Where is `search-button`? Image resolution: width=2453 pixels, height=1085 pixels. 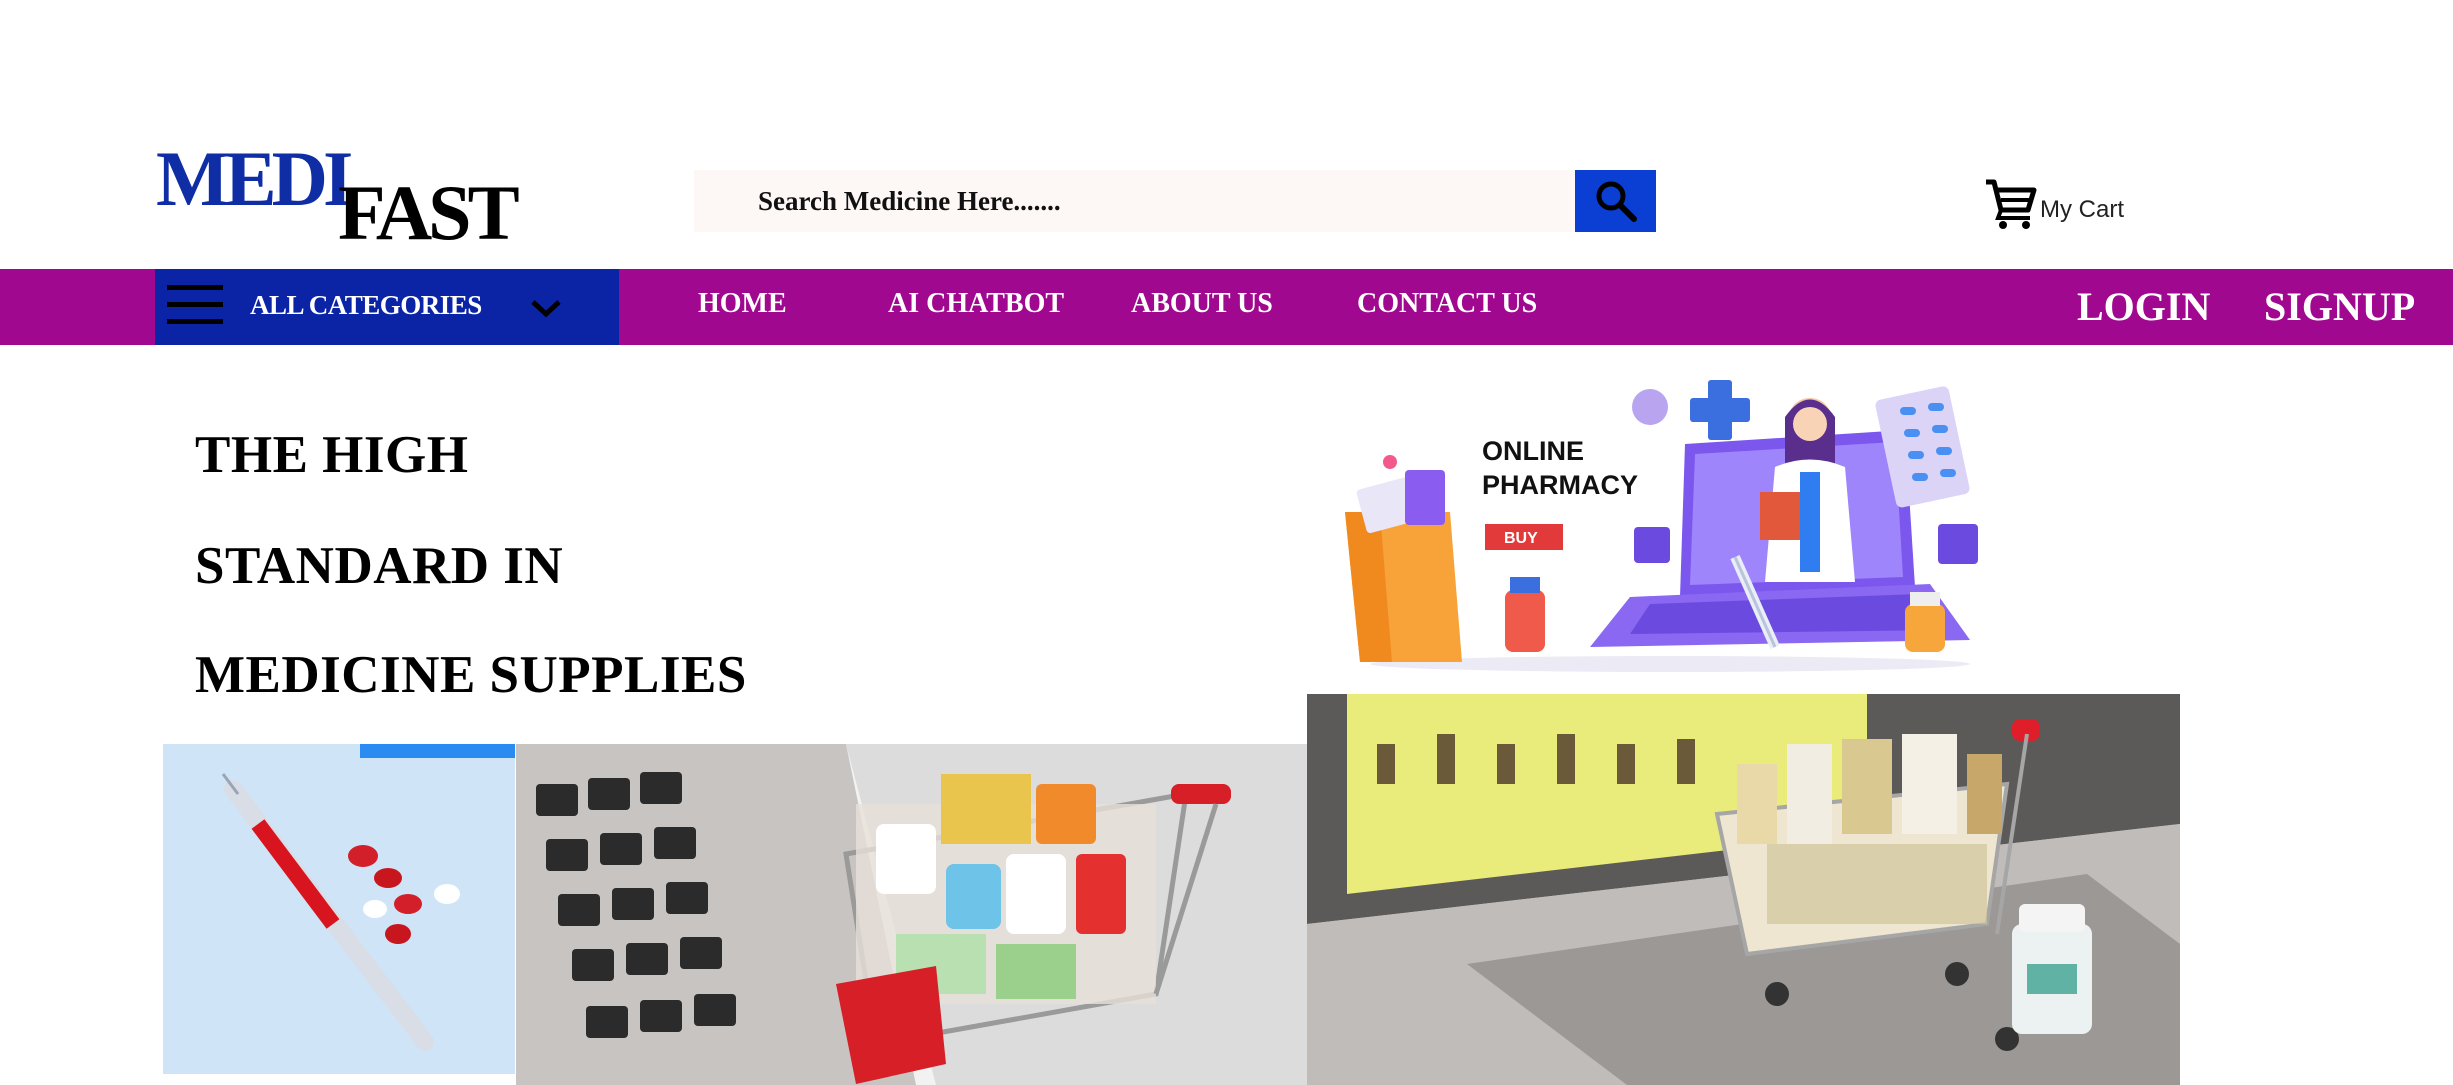
search-button is located at coordinates (1615, 201).